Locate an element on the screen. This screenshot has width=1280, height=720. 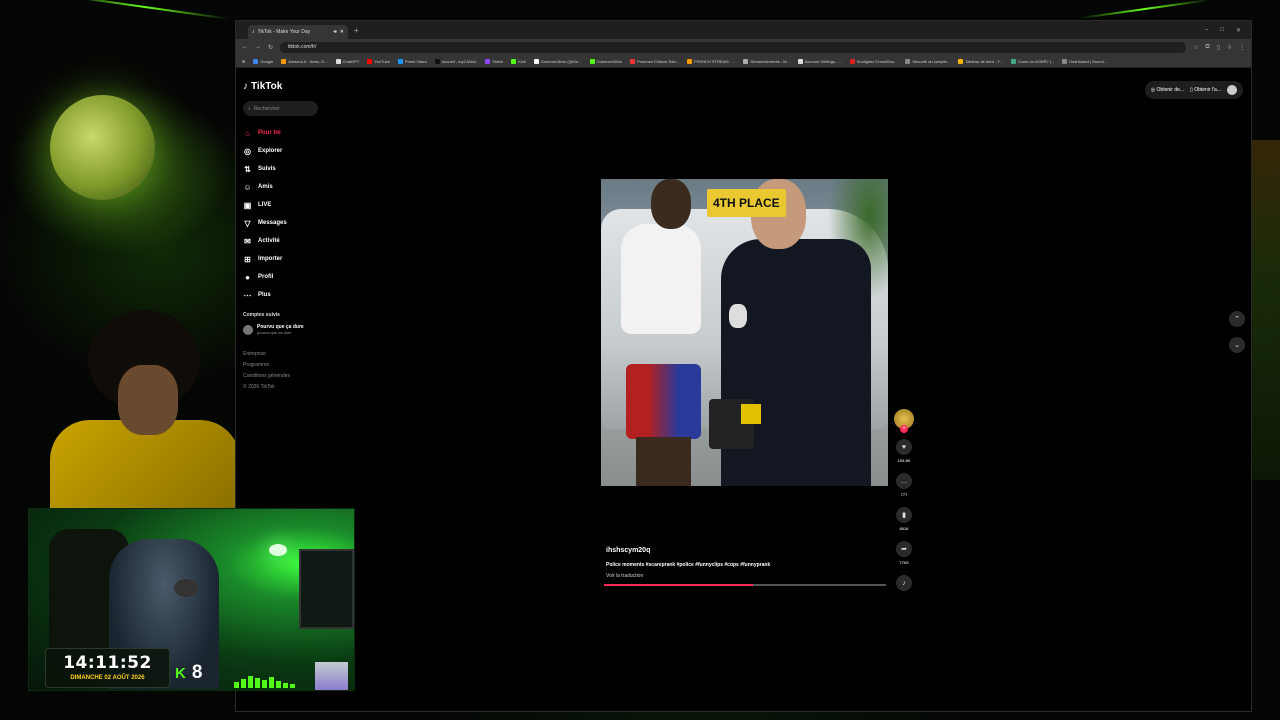
sidebar-item-activite: ✉ Activité is located at coordinates (283, 241).